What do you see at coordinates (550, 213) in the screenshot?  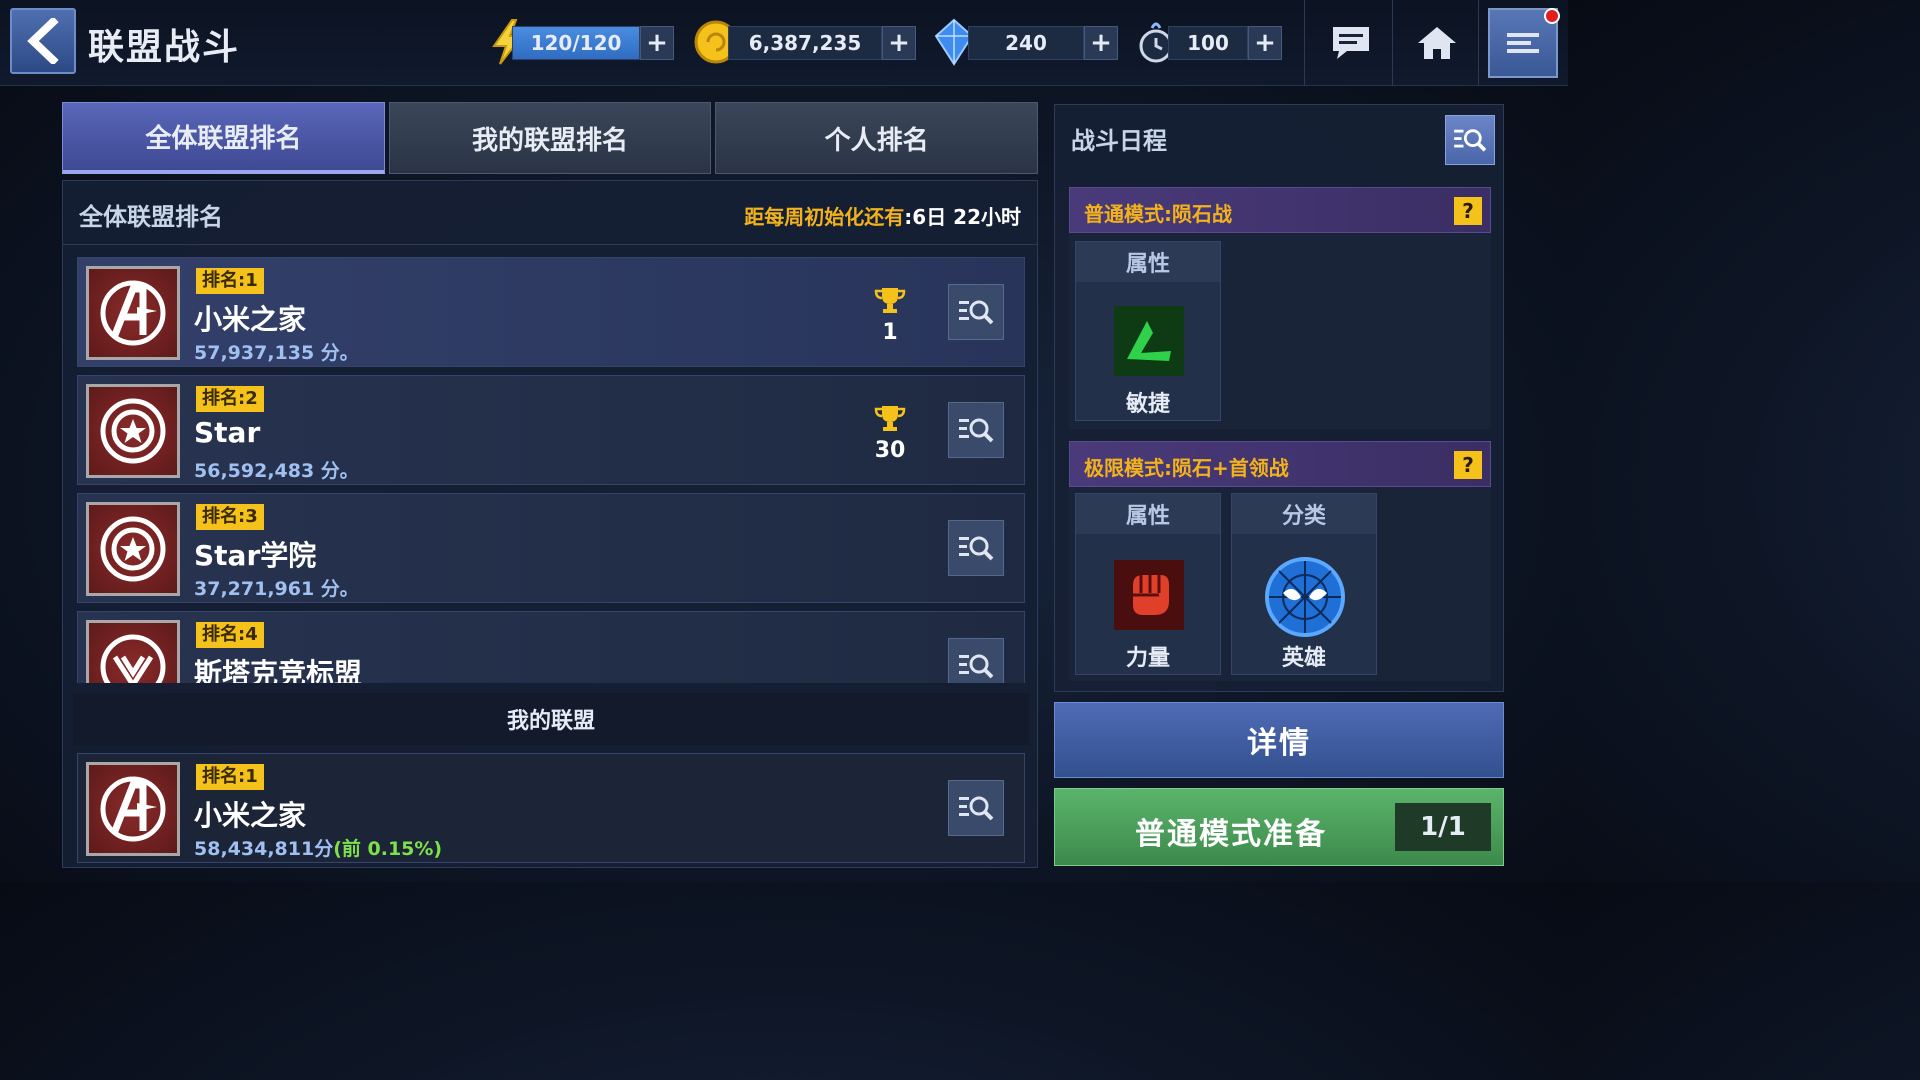 I see `ranking-header: 全体联盟排名 距每周初始化还有:6日 22小时` at bounding box center [550, 213].